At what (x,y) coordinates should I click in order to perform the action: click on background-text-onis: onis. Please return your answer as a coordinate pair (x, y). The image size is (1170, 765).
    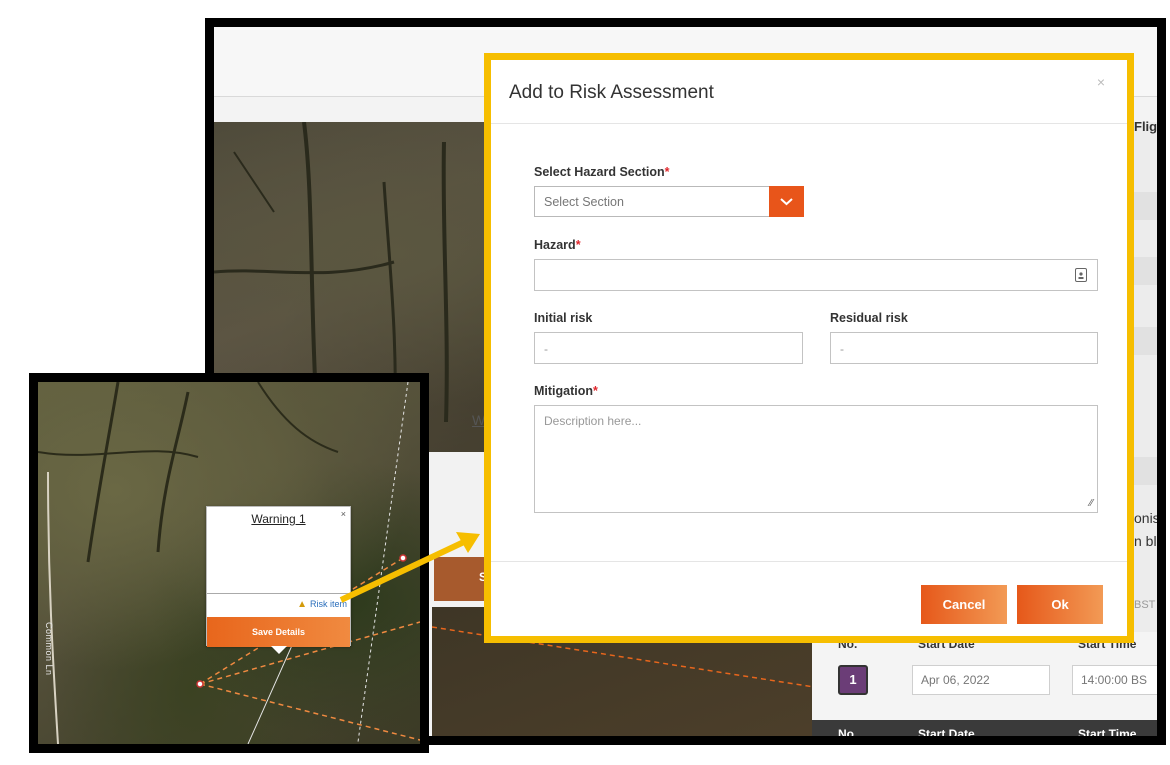
    Looking at the image, I should click on (1147, 518).